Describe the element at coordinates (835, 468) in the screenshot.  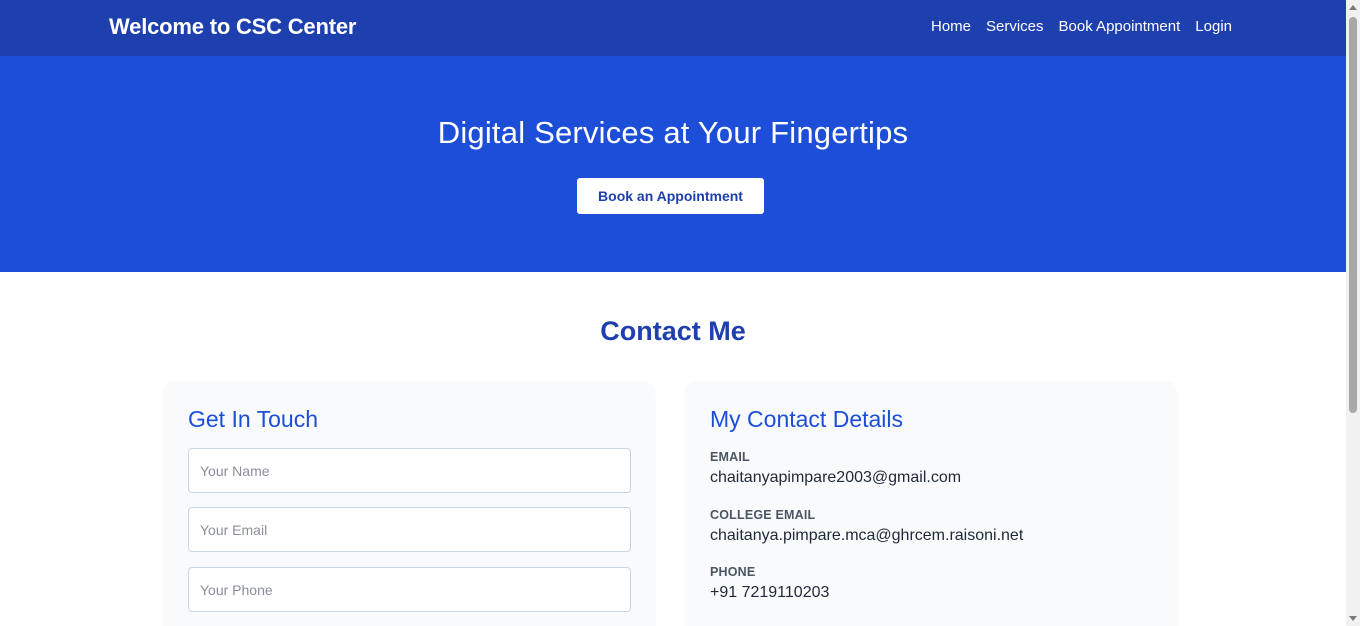
I see `detail-email: EMAIL chaitanyapimpare2003@gmail.com` at that location.